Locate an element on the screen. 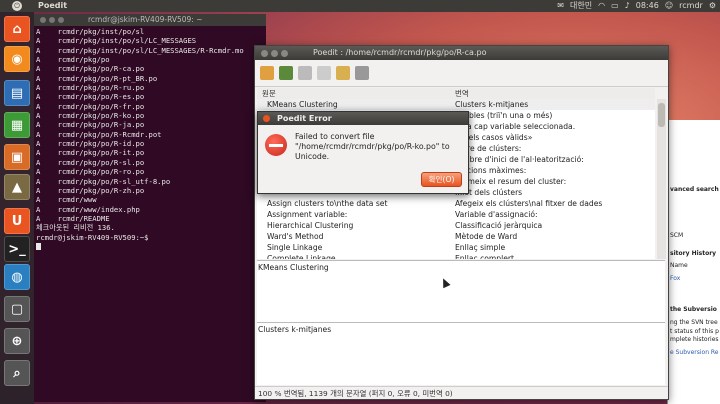 This screenshot has width=720, height=404. browser-text: t status of this p is located at coordinates (694, 331).